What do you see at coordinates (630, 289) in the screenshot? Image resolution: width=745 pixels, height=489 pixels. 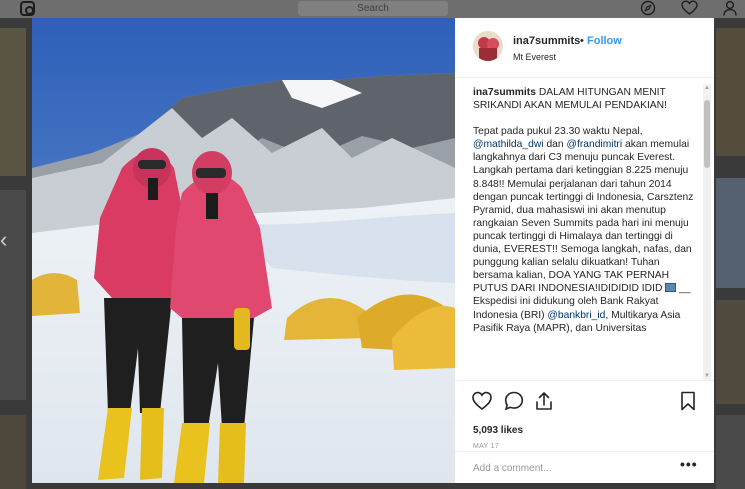 I see `flag-emoji-text: IDIDIDID IDID` at bounding box center [630, 289].